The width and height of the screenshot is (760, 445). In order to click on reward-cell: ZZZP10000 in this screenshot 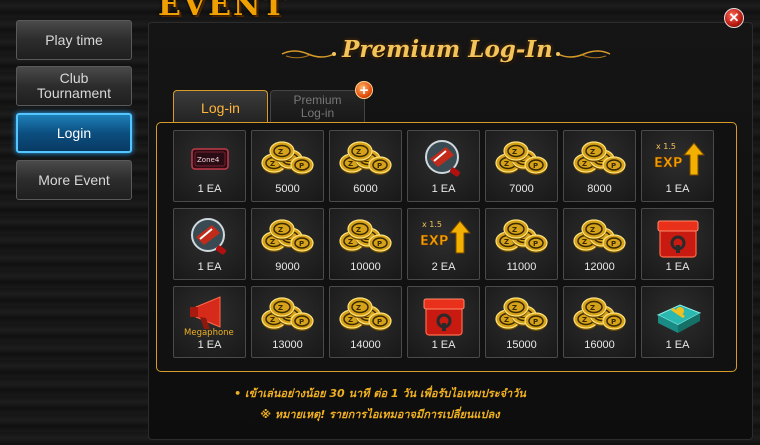, I will do `click(365, 244)`.